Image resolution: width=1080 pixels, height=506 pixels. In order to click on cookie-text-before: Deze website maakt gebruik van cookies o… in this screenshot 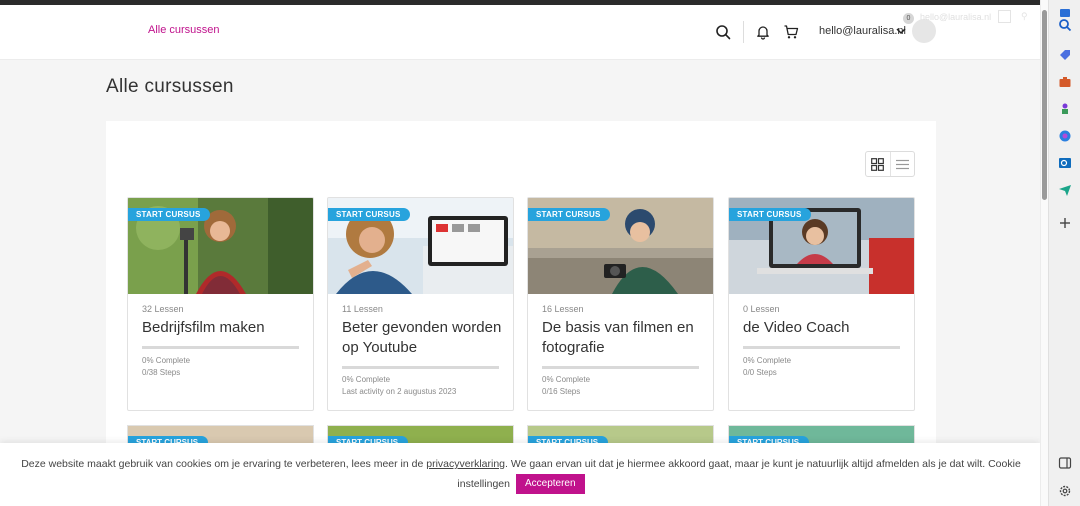, I will do `click(224, 464)`.